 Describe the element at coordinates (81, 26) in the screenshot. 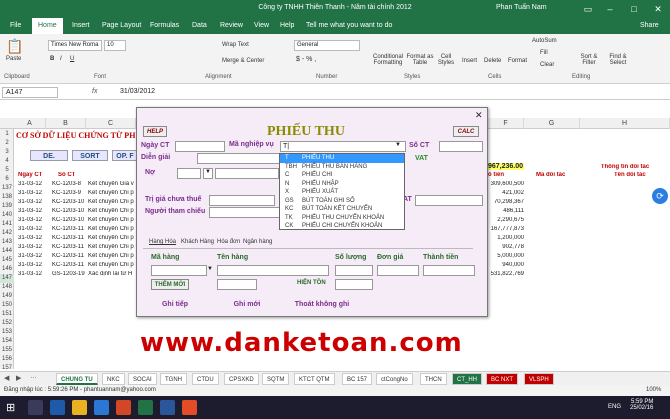

I see `tab-insert: Insert` at that location.